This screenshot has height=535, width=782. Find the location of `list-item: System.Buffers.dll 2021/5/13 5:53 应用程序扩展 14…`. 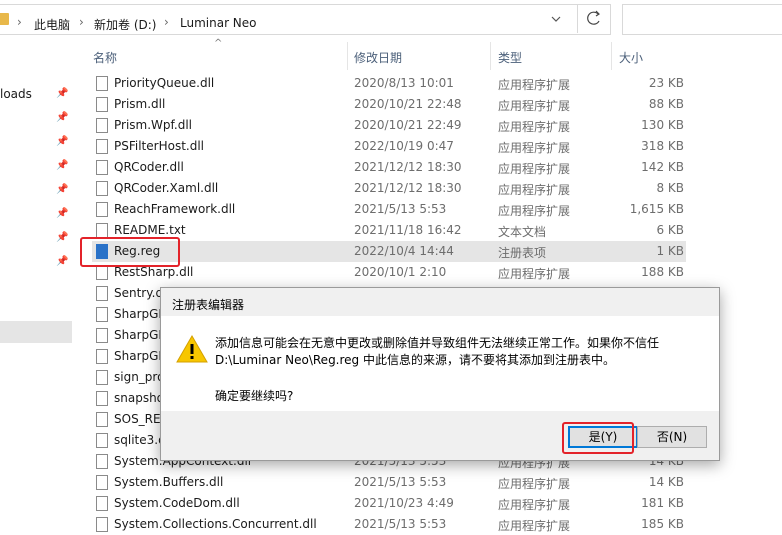

list-item: System.Buffers.dll 2021/5/13 5:53 应用程序扩展 14… is located at coordinates (389, 482).